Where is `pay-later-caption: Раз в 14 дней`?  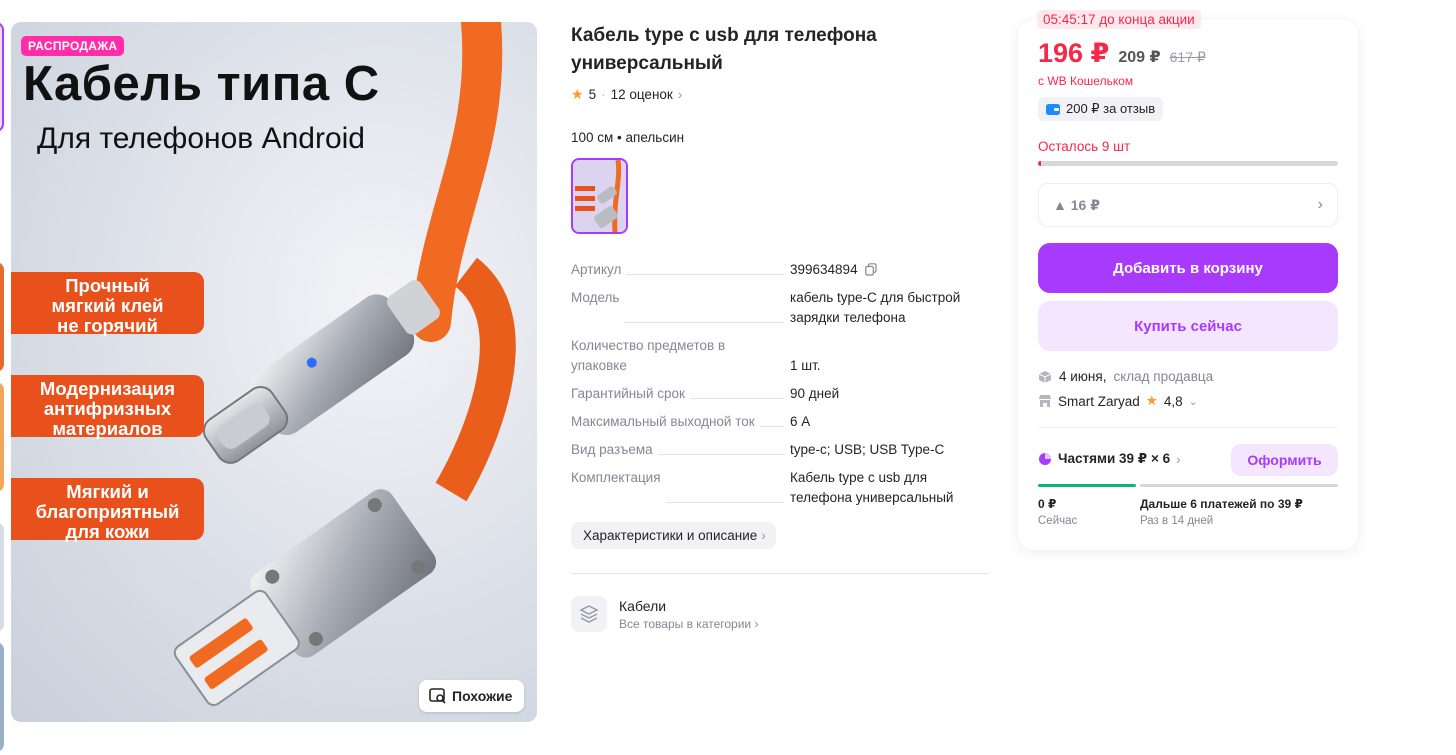 pay-later-caption: Раз в 14 дней is located at coordinates (1177, 521).